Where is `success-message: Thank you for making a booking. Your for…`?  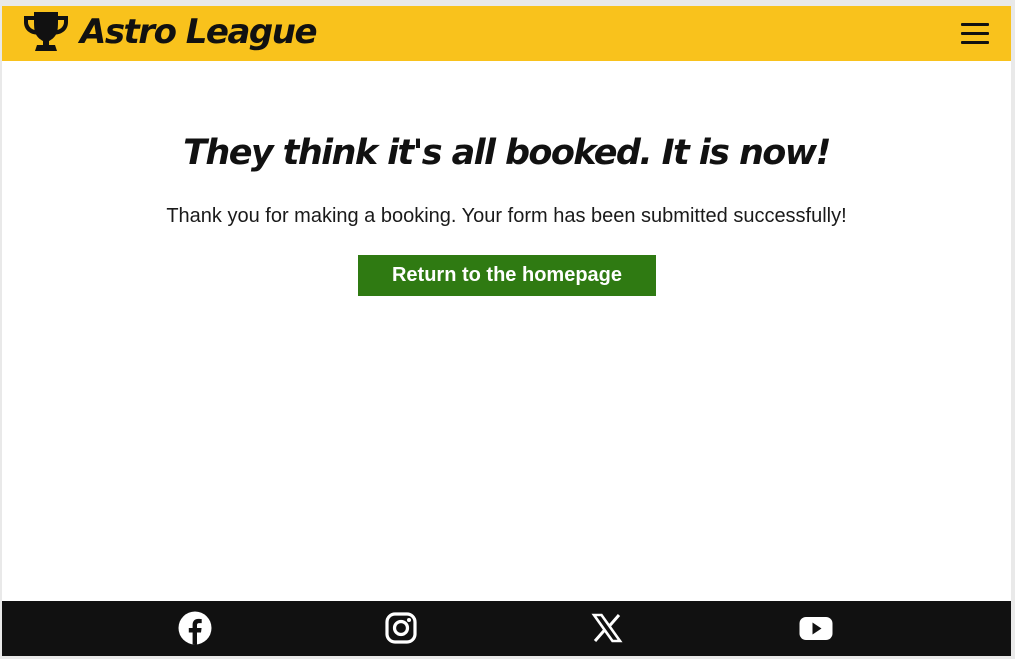 success-message: Thank you for making a booking. Your for… is located at coordinates (506, 216).